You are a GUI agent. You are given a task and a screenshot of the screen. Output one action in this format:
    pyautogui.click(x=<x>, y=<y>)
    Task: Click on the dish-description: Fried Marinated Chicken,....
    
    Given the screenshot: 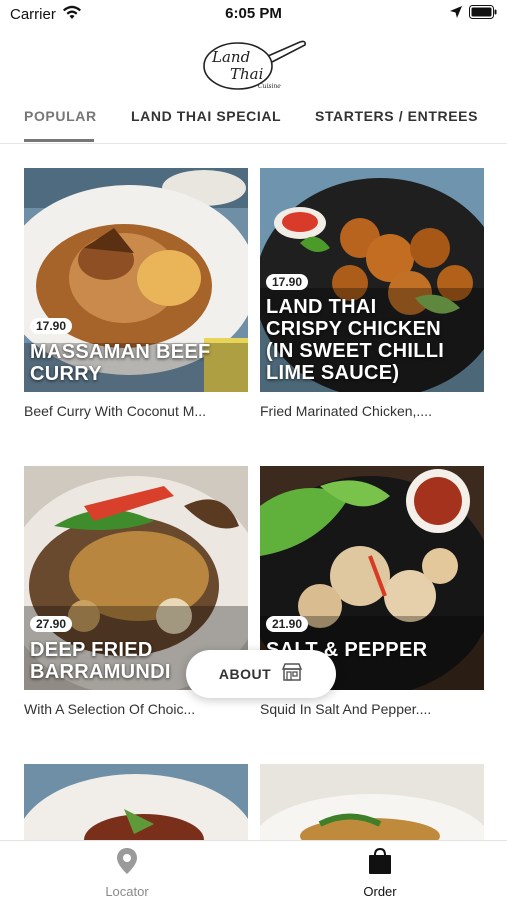 What is the action you would take?
    pyautogui.click(x=346, y=411)
    